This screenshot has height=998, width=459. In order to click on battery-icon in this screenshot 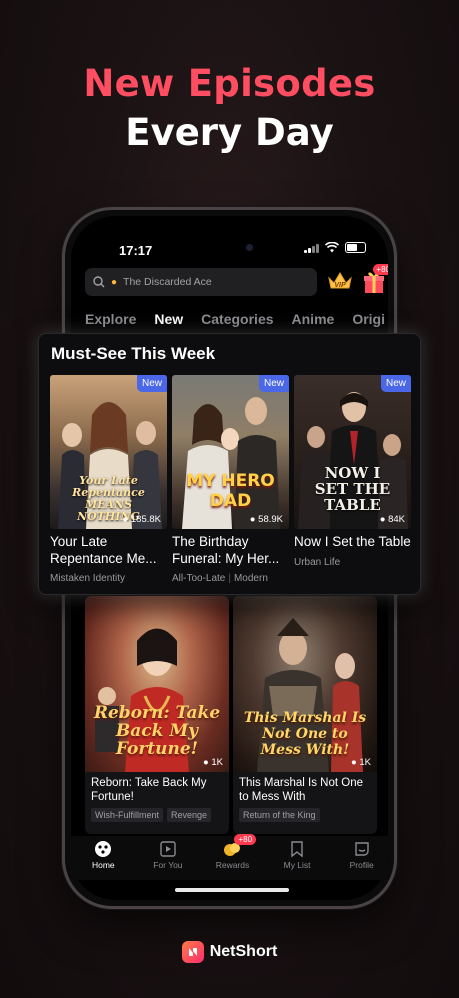, I will do `click(355, 247)`.